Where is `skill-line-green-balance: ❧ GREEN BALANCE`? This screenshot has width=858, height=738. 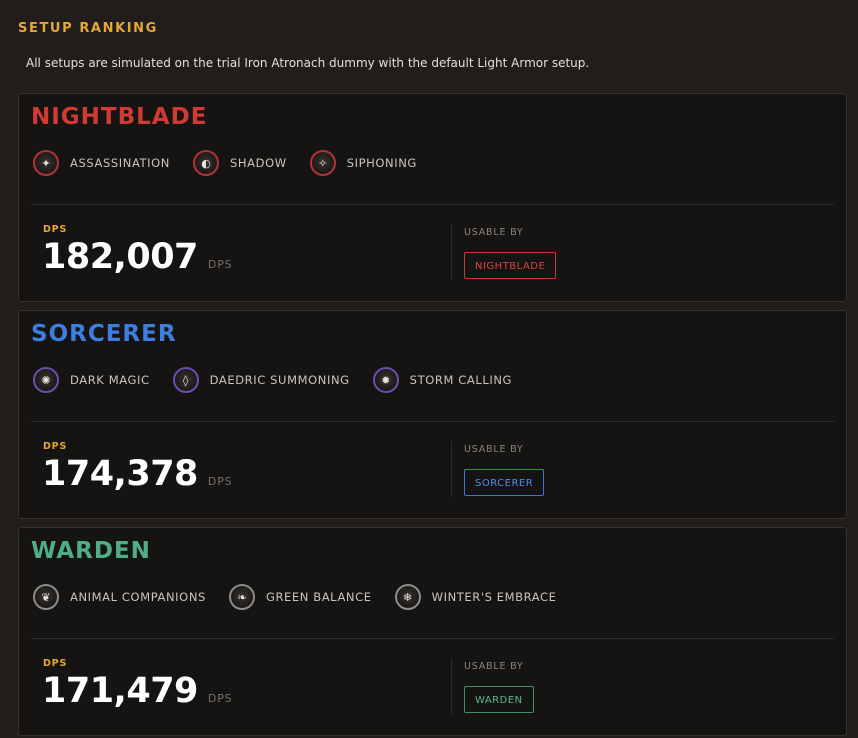 skill-line-green-balance: ❧ GREEN BALANCE is located at coordinates (300, 597).